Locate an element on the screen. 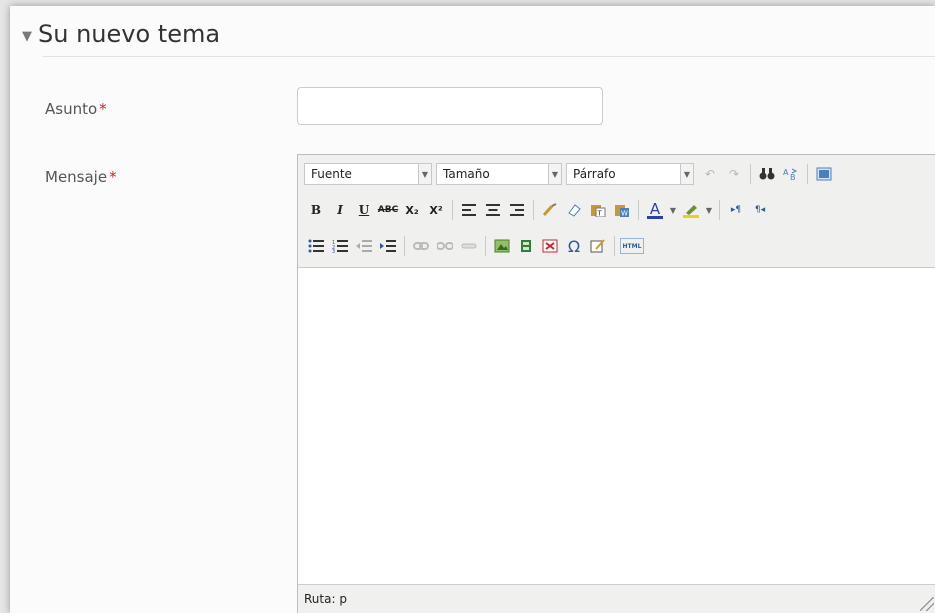 Image resolution: width=935 pixels, height=613 pixels. svg-text: A is located at coordinates (786, 172).